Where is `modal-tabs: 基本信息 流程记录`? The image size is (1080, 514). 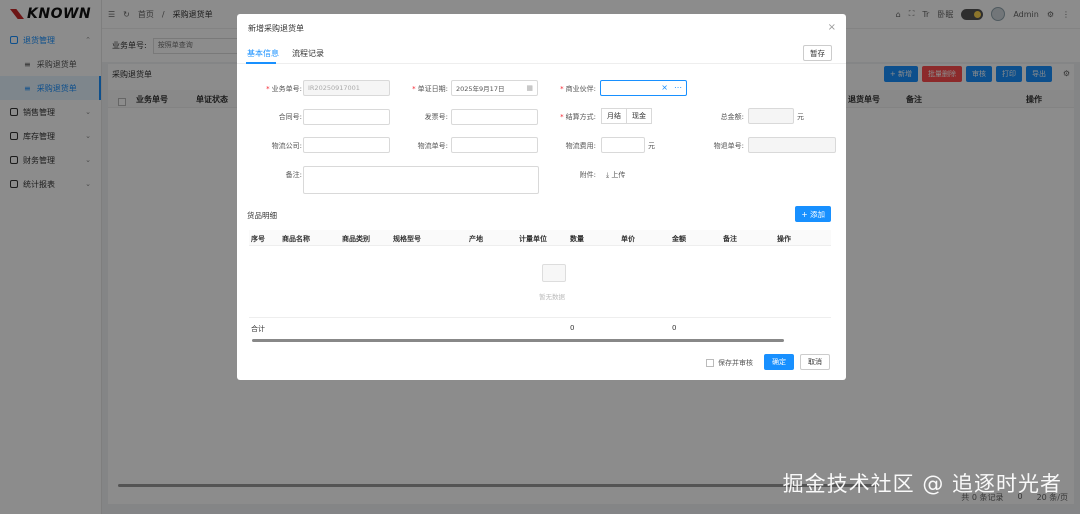 modal-tabs: 基本信息 流程记录 is located at coordinates (541, 52).